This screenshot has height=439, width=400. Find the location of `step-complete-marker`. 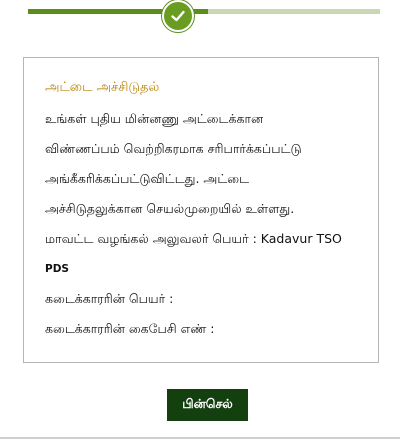

step-complete-marker is located at coordinates (178, 16).